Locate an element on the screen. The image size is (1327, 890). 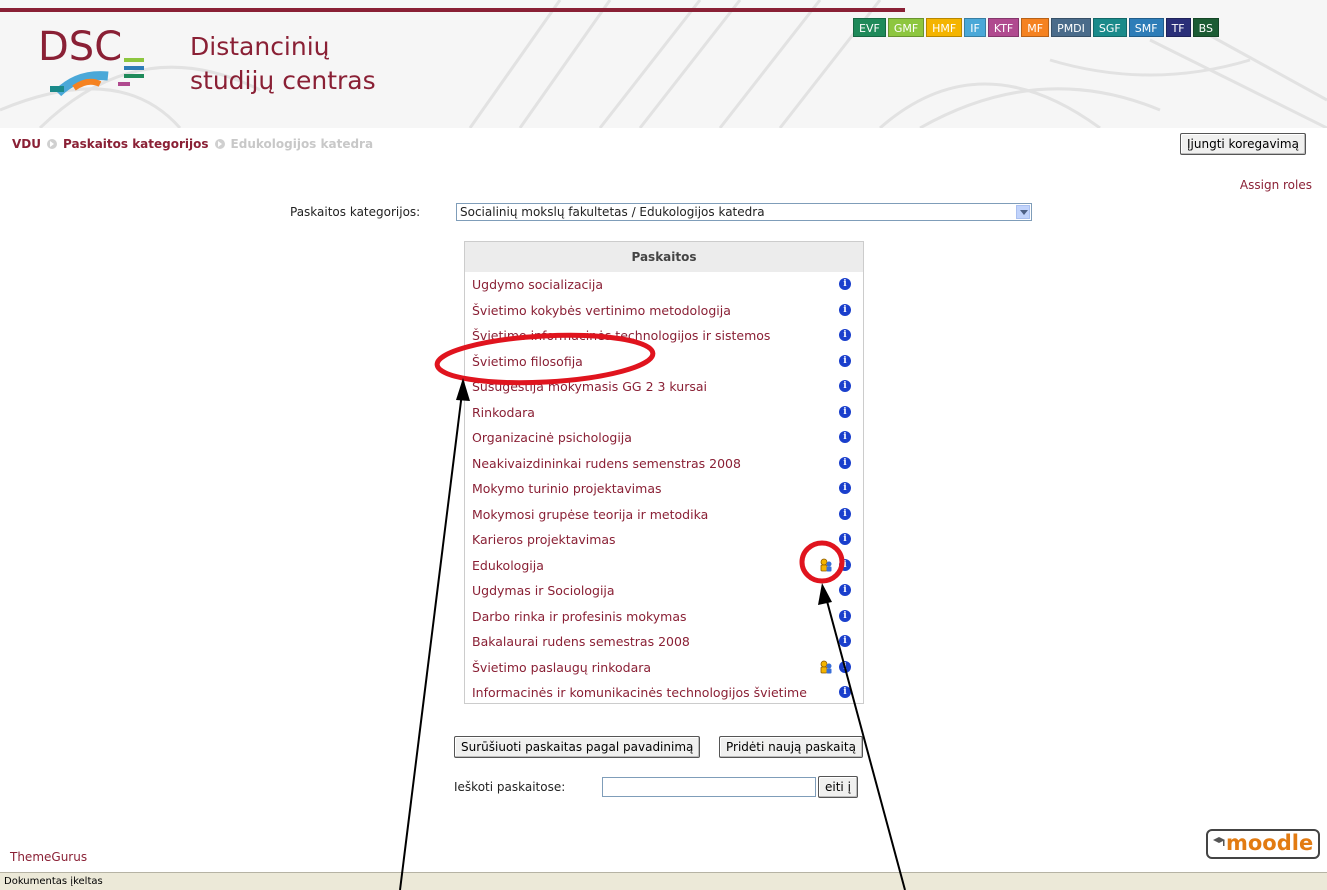
search-go-button: eiti į is located at coordinates (838, 787).